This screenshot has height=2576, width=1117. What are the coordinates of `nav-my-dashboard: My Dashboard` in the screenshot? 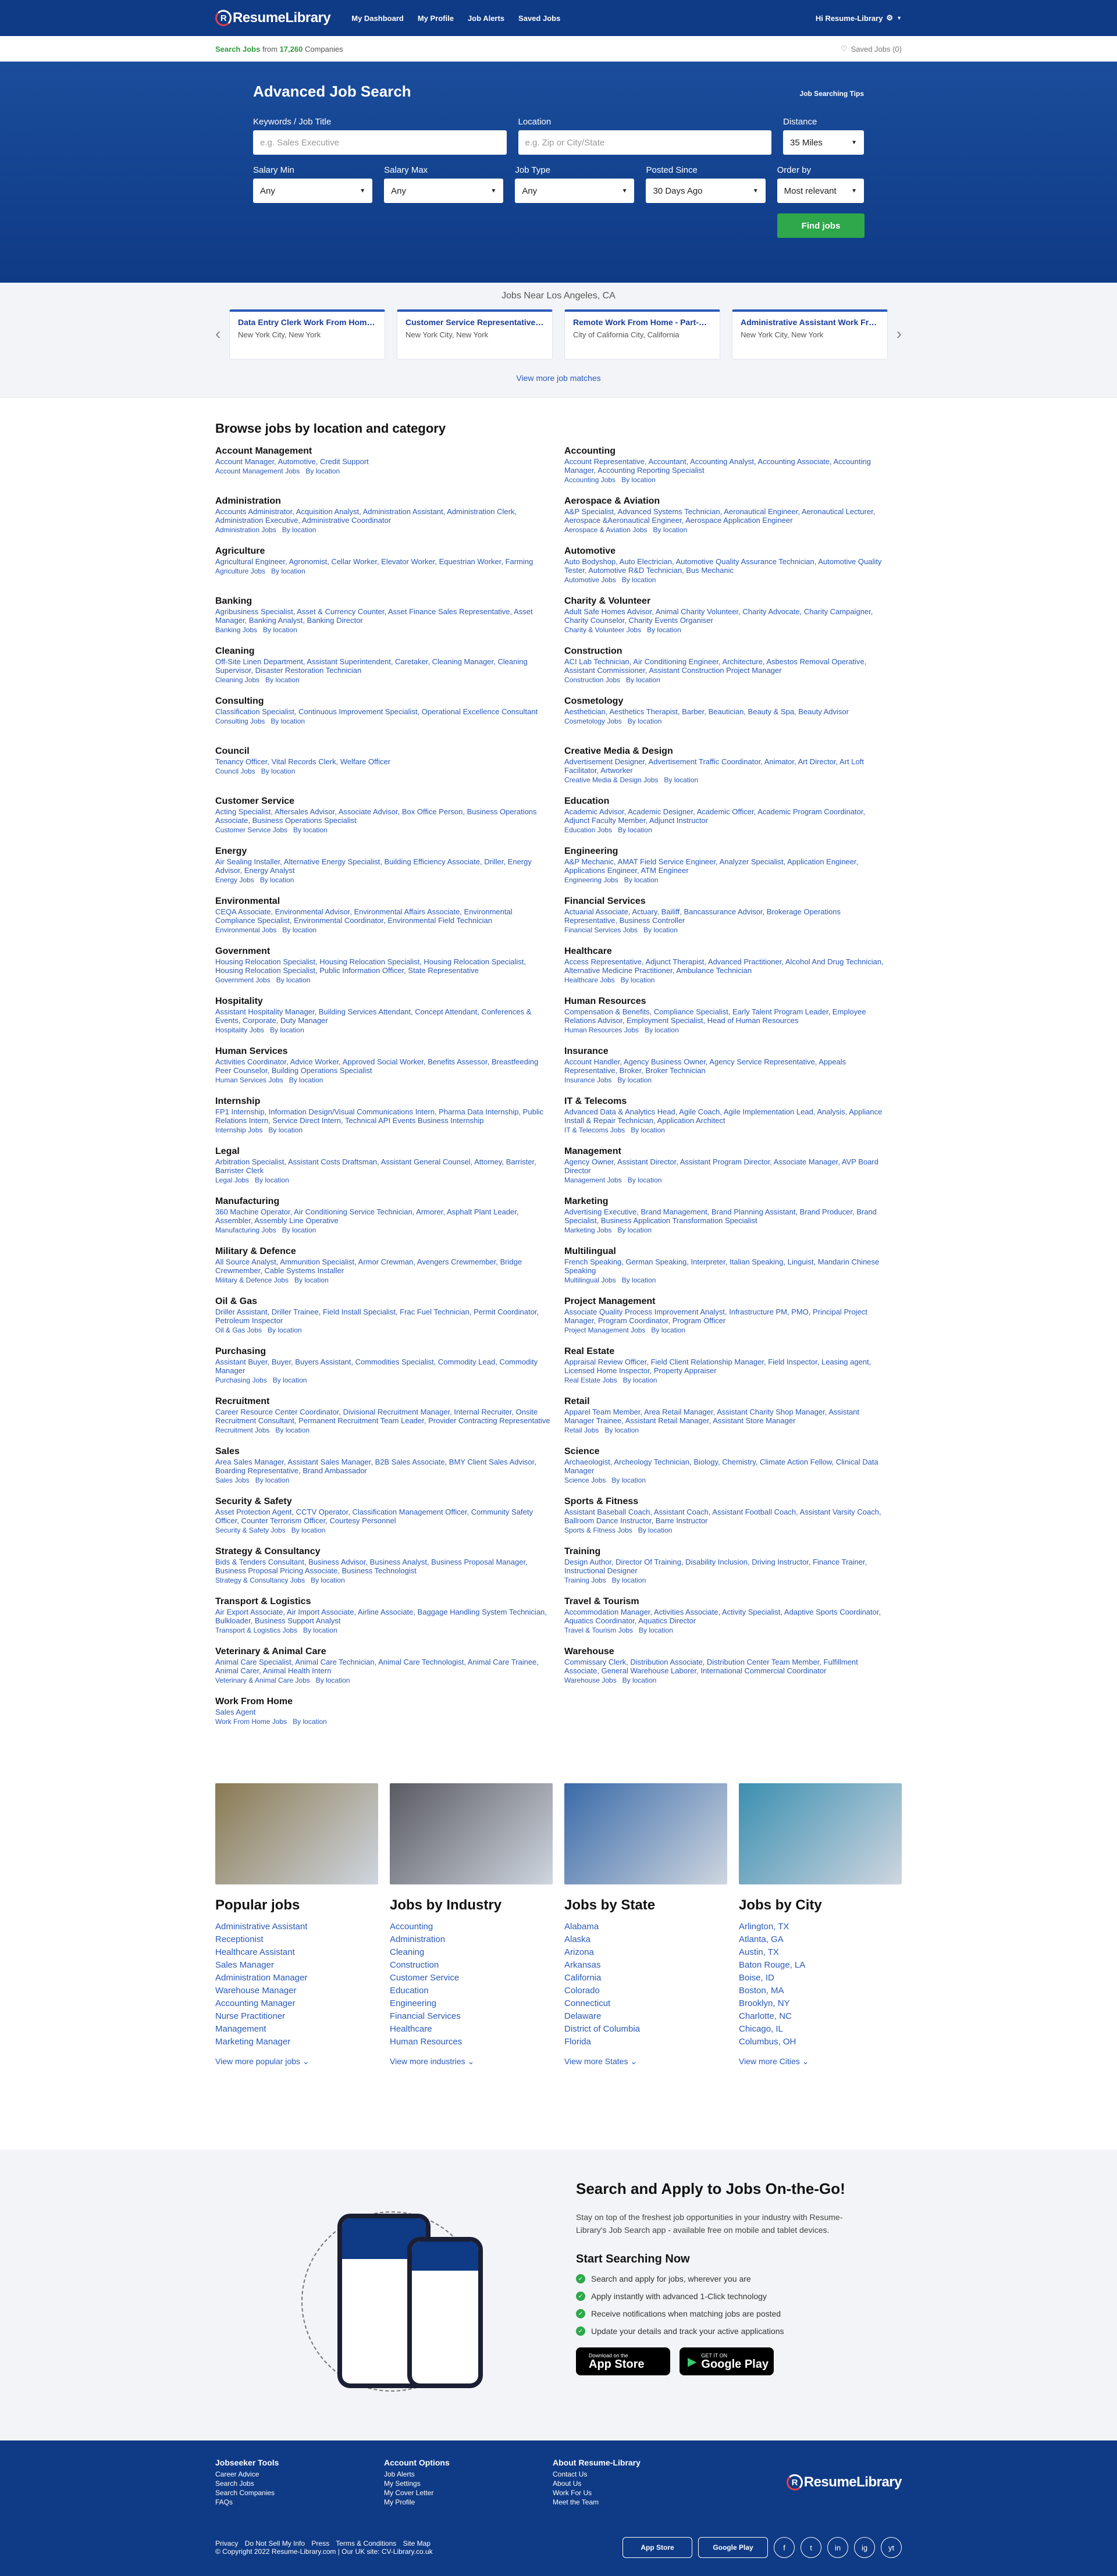 It's located at (377, 18).